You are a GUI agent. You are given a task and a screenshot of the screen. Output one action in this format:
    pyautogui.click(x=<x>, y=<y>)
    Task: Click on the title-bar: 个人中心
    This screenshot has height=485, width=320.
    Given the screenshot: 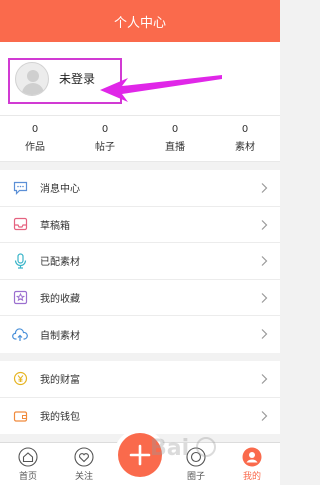 What is the action you would take?
    pyautogui.click(x=140, y=21)
    